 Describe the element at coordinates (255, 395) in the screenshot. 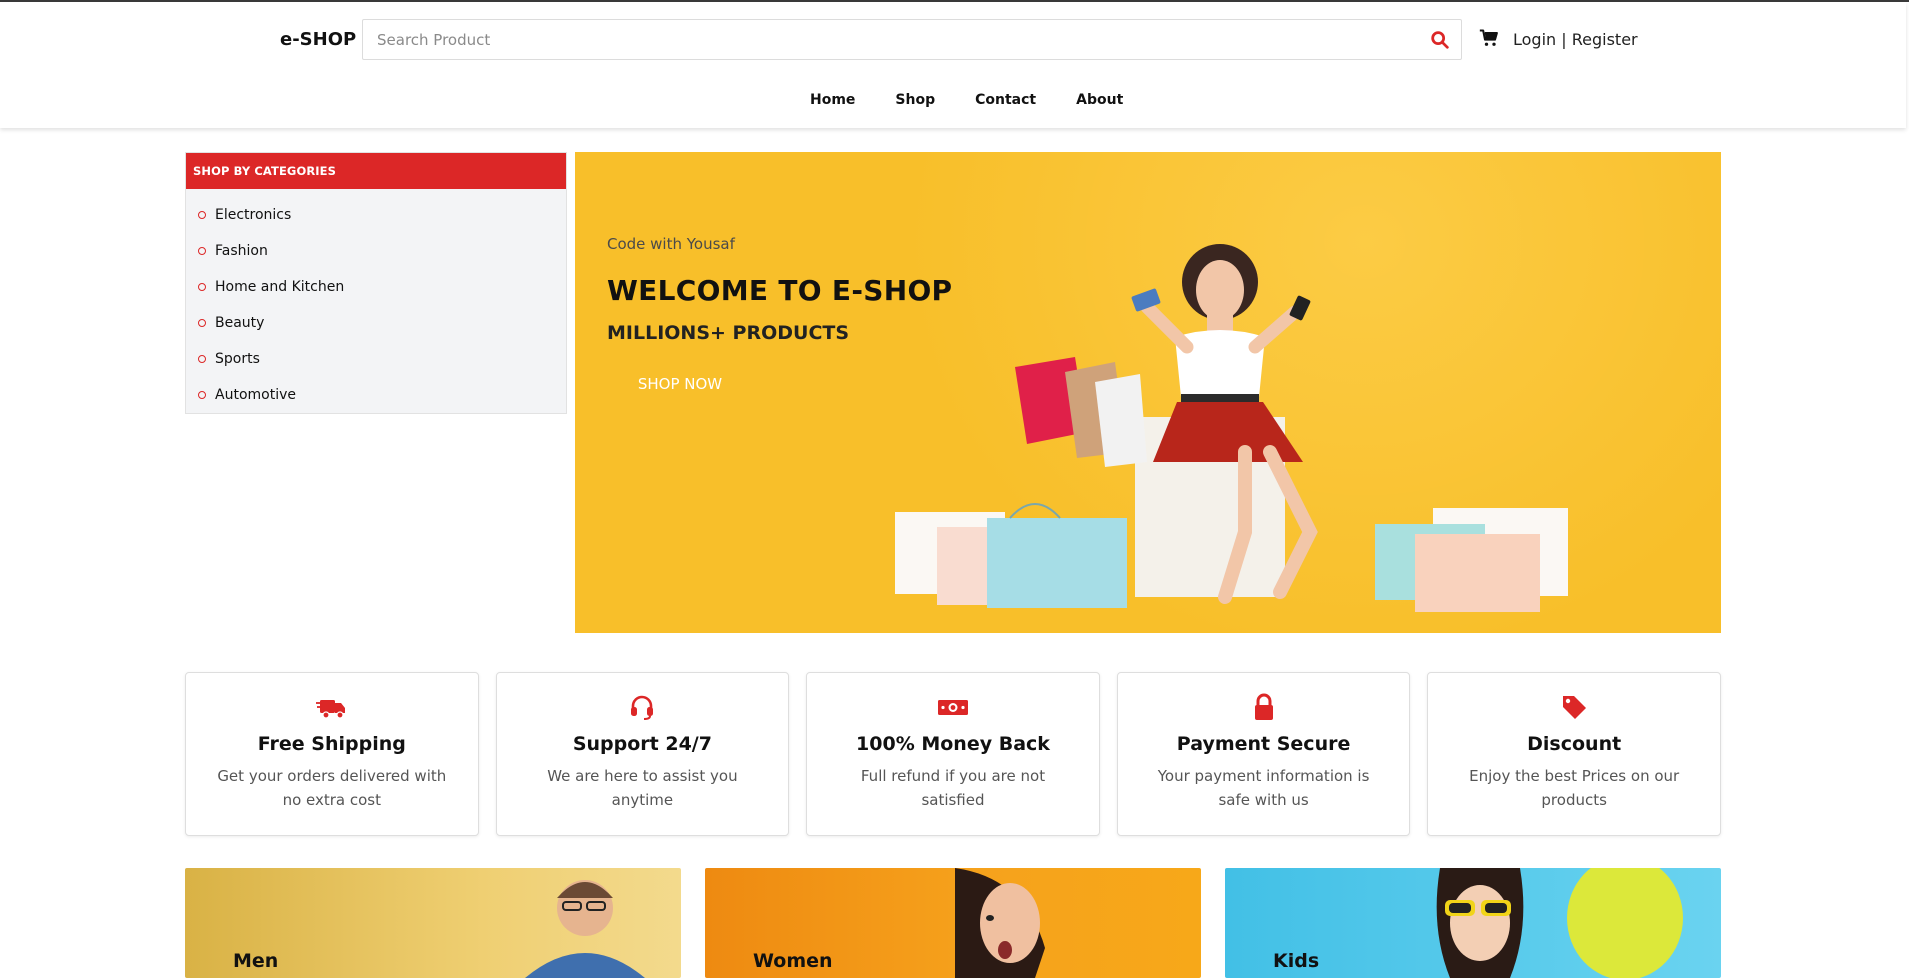

I see `category-label: Automotive` at that location.